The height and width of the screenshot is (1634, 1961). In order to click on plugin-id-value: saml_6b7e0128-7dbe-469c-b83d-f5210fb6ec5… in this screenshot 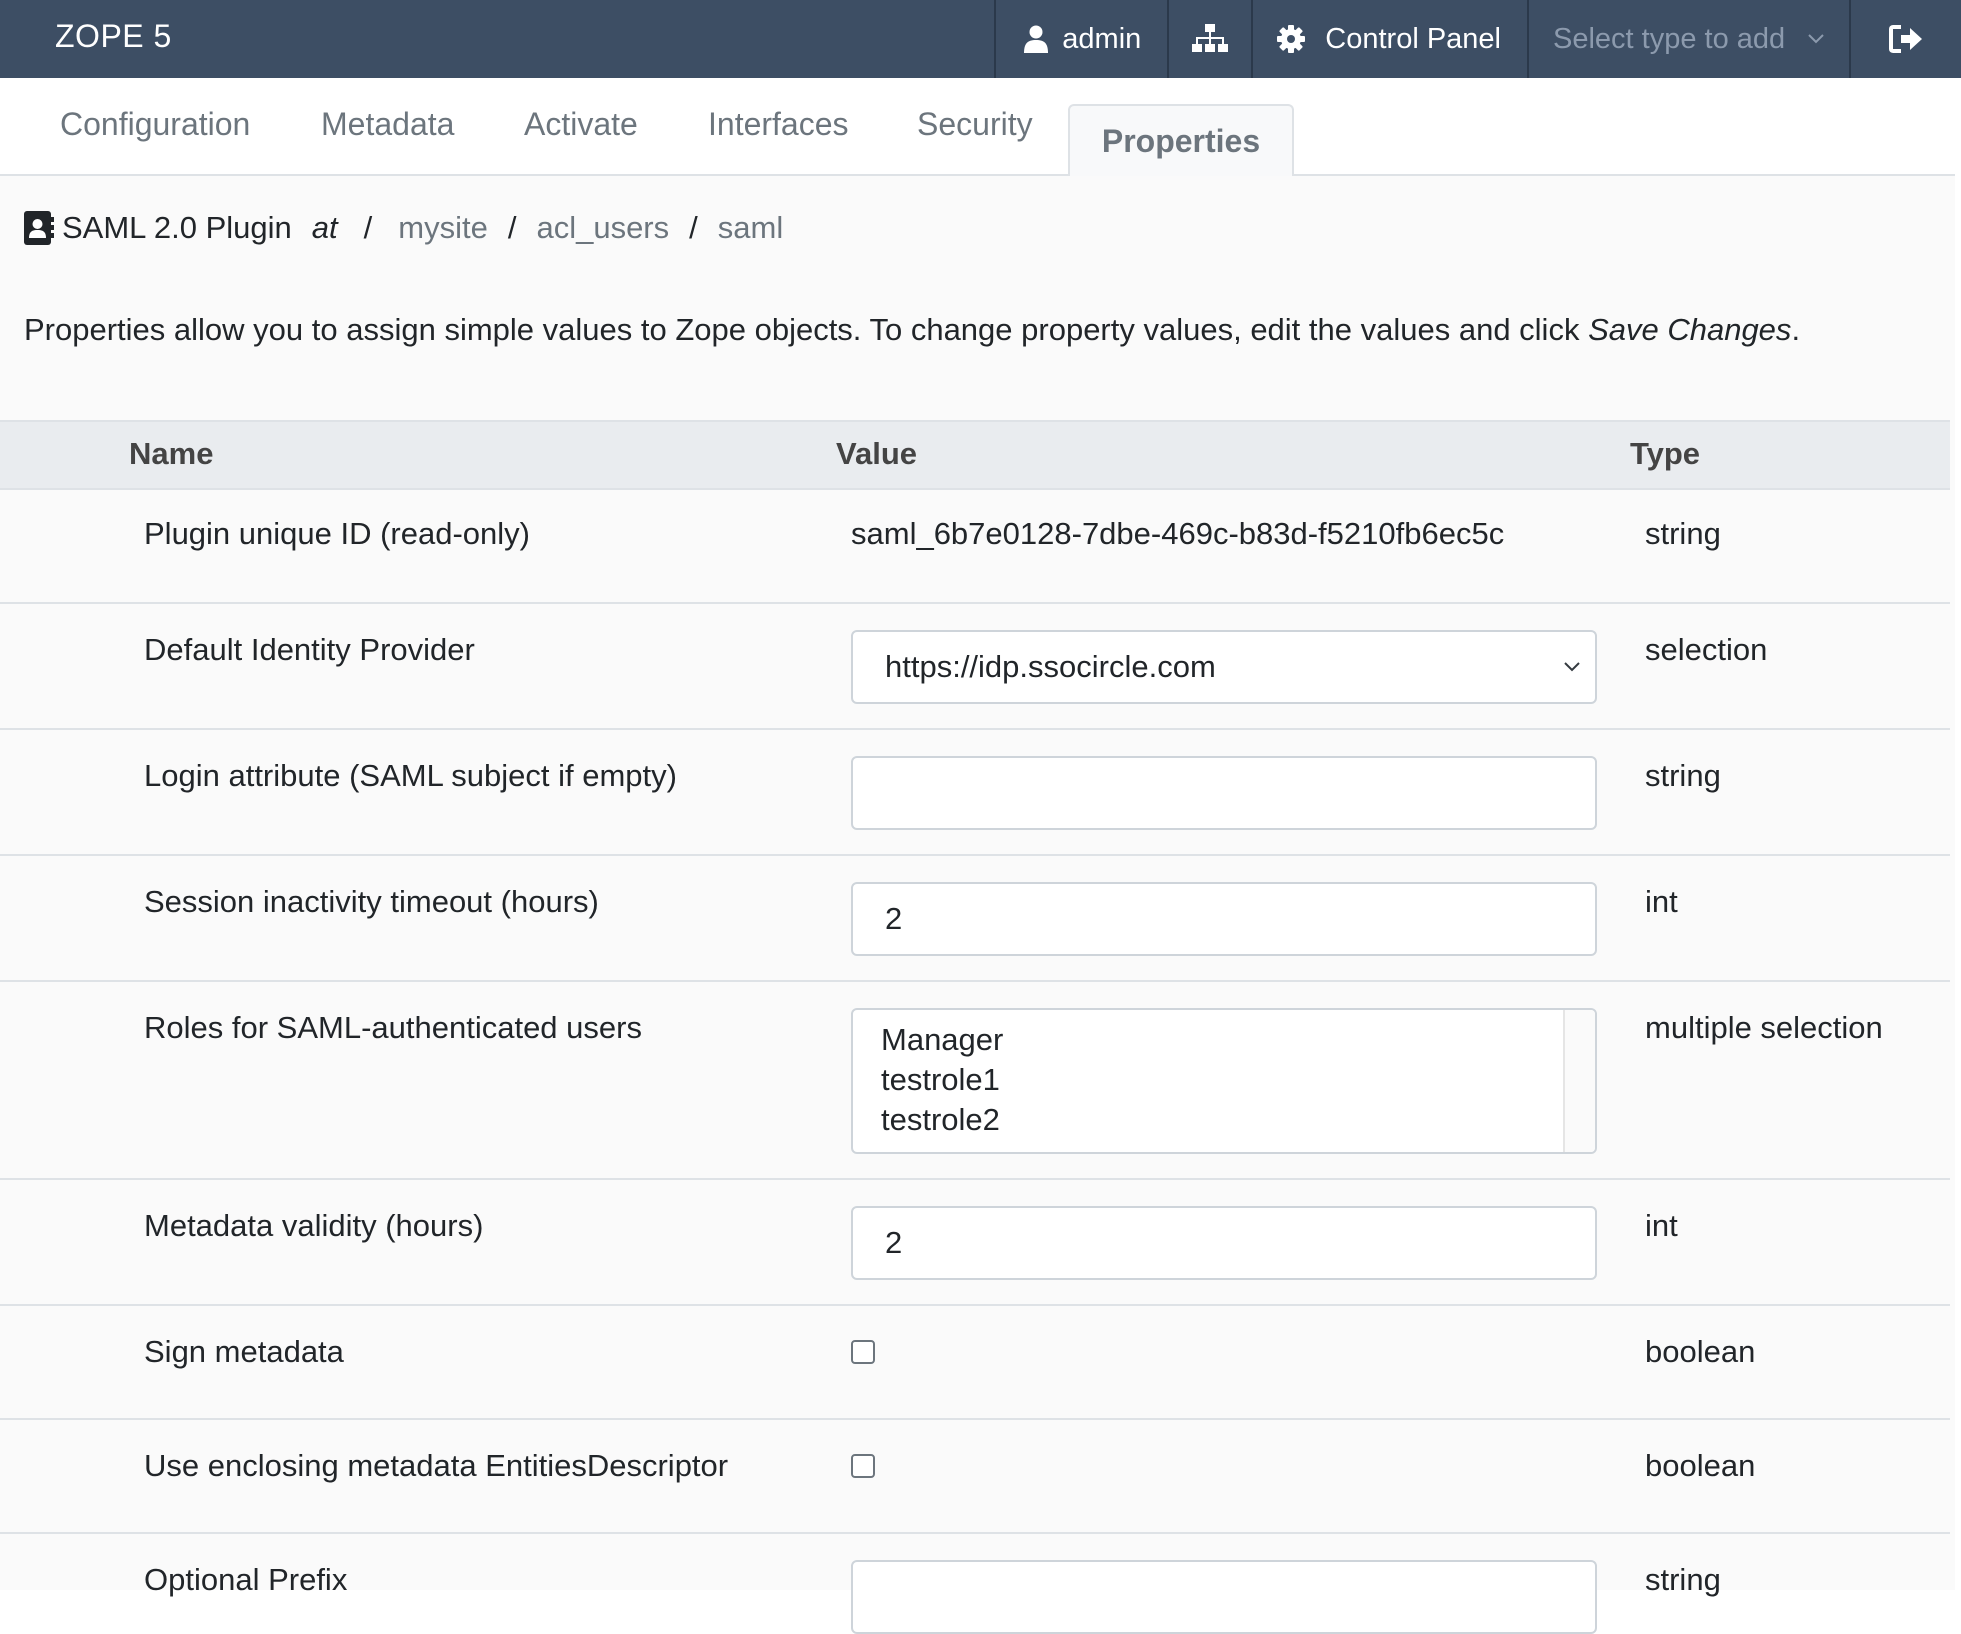, I will do `click(1178, 533)`.